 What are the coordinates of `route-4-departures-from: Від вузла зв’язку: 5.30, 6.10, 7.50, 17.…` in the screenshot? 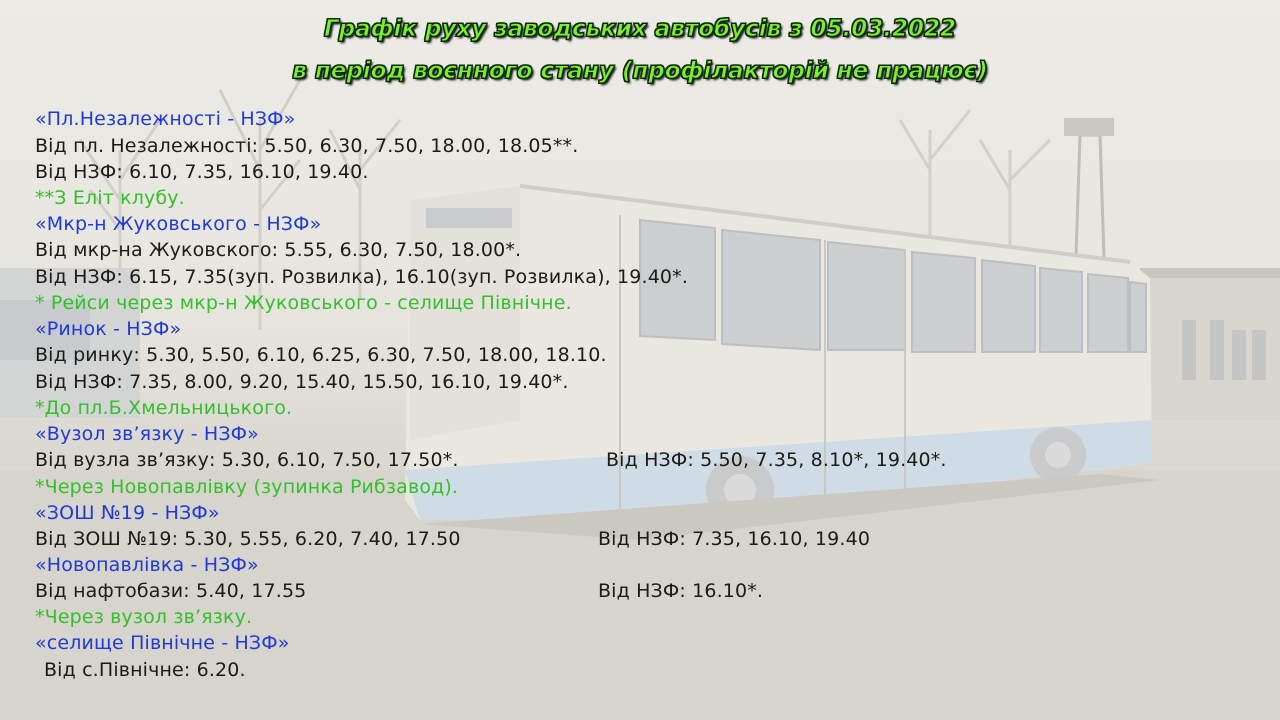 It's located at (247, 460).